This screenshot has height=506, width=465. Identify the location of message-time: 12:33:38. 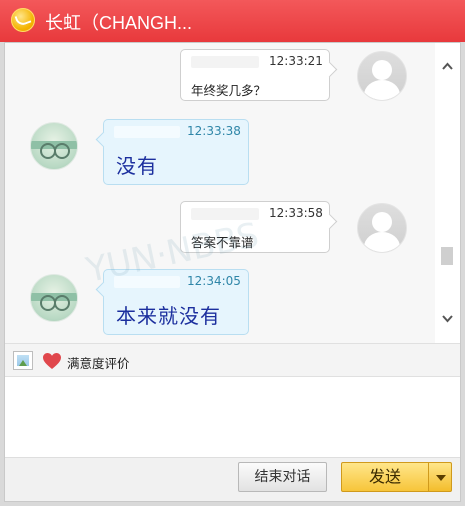
(214, 131).